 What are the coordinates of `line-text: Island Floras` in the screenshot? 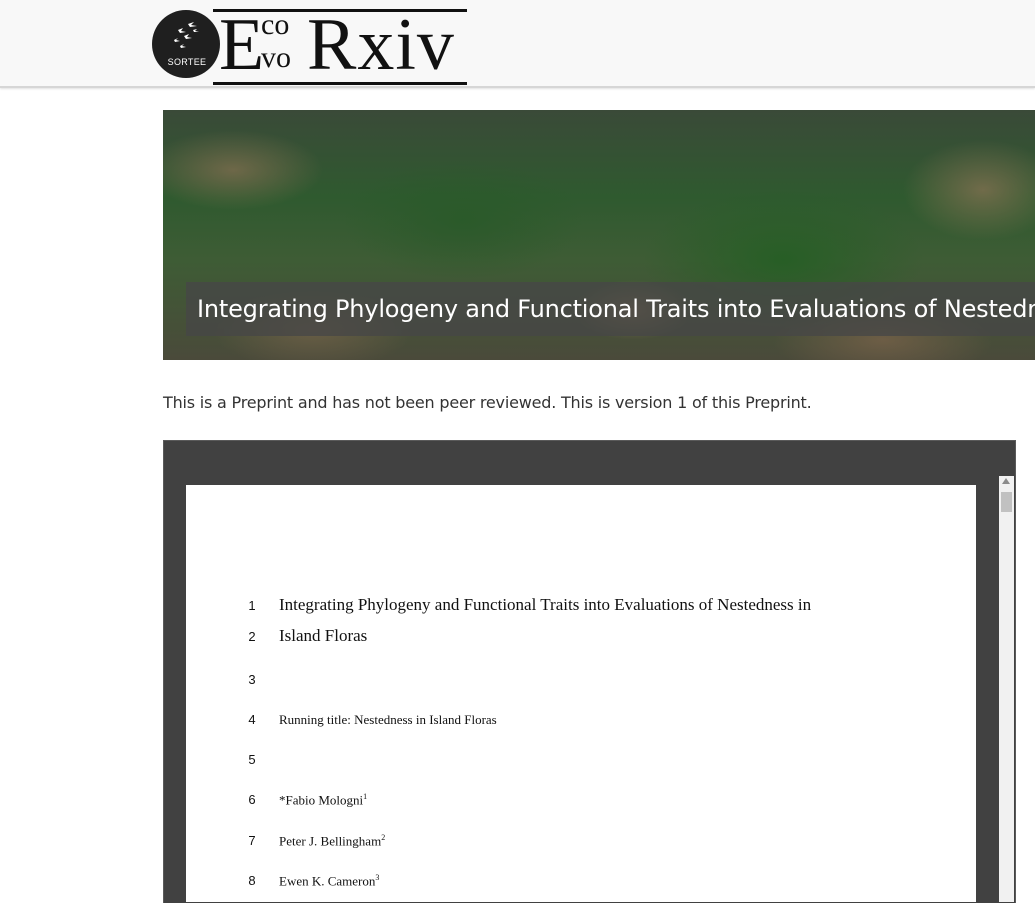 It's located at (323, 635).